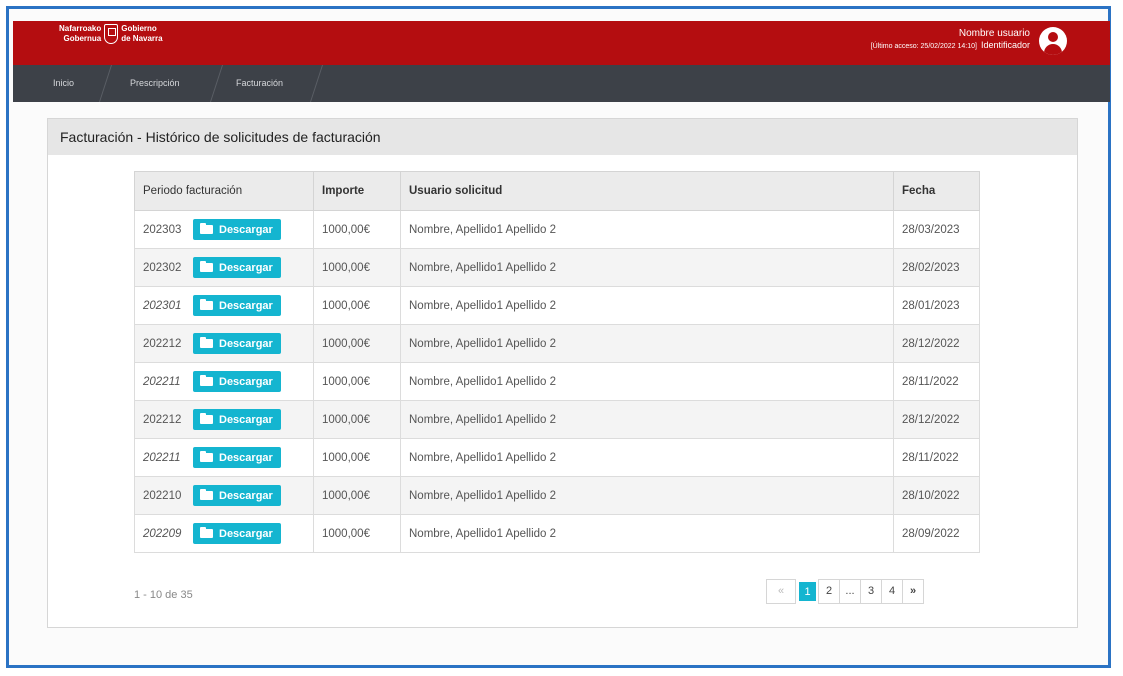 This screenshot has width=1123, height=676. Describe the element at coordinates (936, 191) in the screenshot. I see `column-header-fecha: Fecha` at that location.